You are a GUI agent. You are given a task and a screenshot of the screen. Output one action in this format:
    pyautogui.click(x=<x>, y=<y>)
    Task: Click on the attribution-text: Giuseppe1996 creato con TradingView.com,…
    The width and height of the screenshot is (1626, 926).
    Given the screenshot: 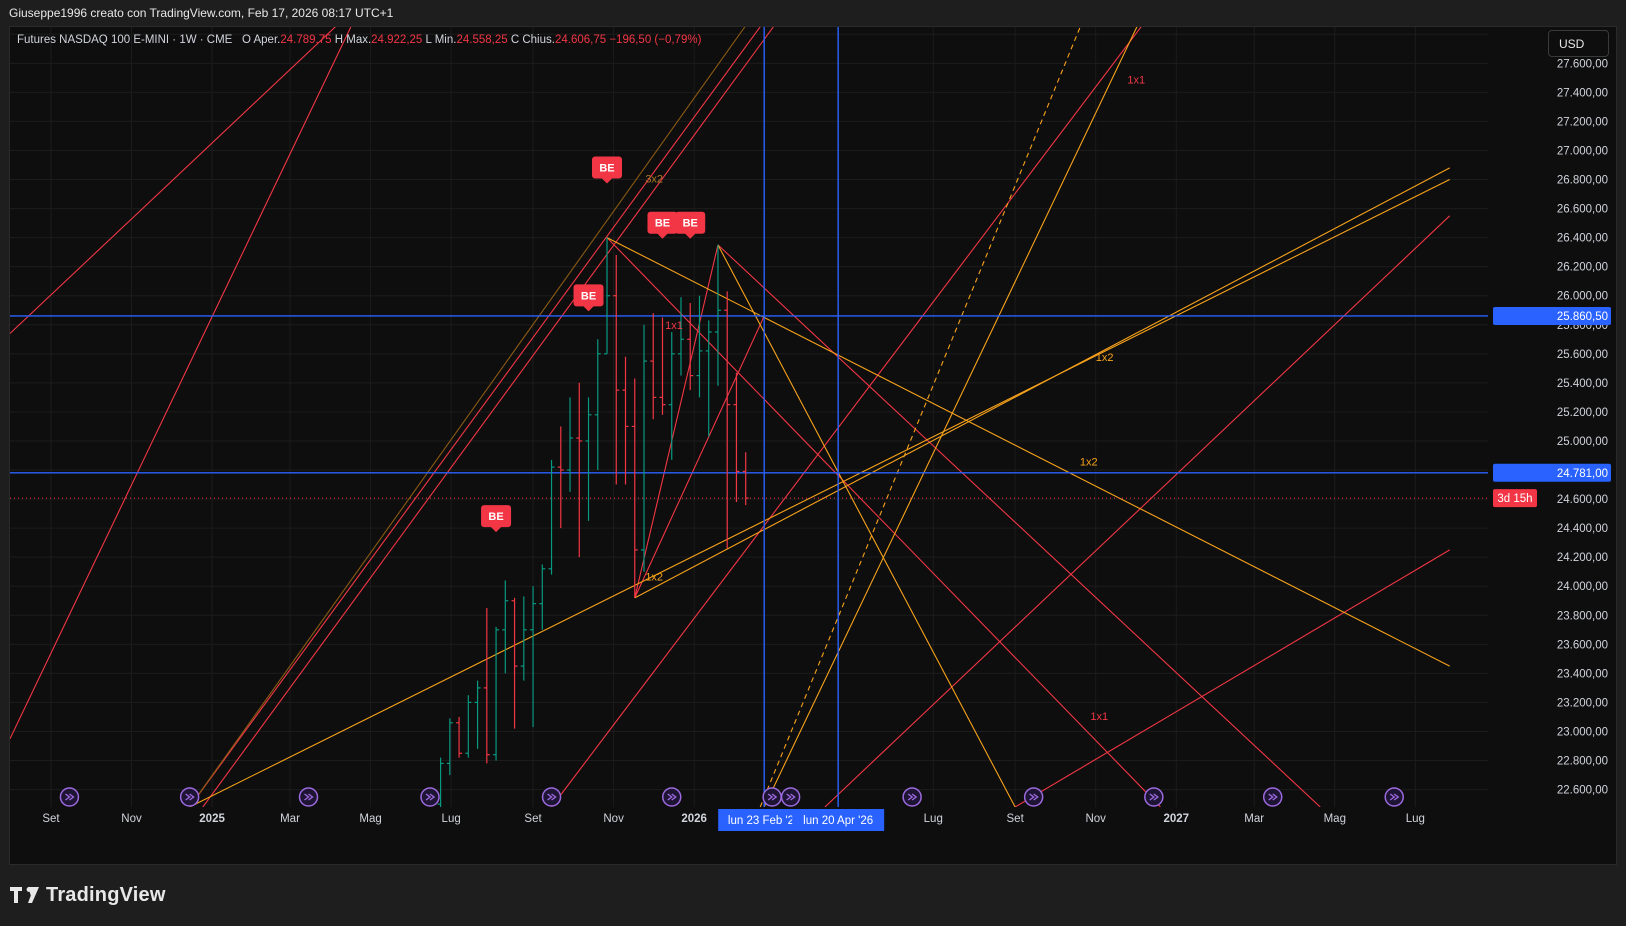 What is the action you would take?
    pyautogui.click(x=201, y=13)
    